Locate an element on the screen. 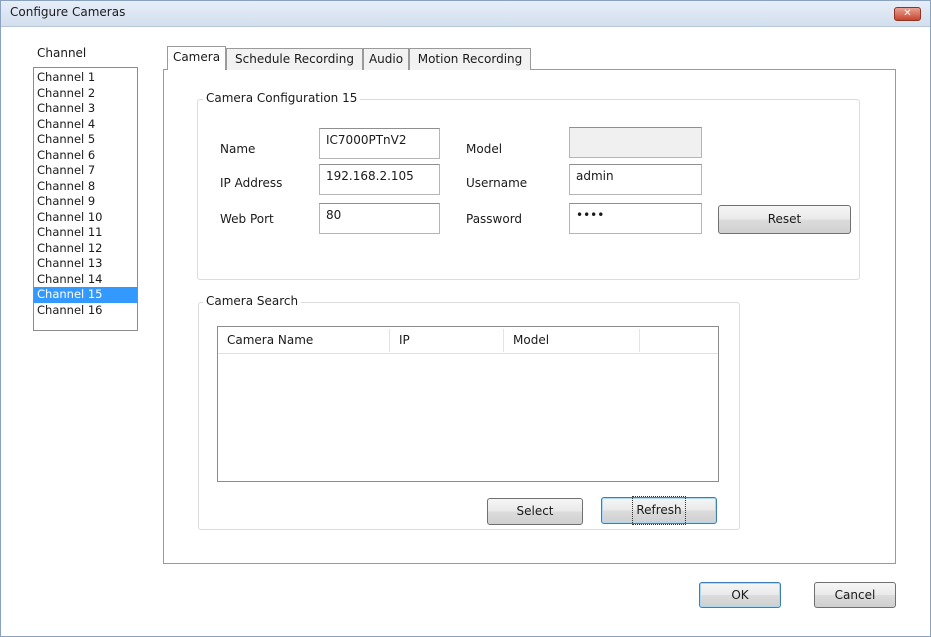 Image resolution: width=931 pixels, height=637 pixels. select-button-label: Select is located at coordinates (535, 511).